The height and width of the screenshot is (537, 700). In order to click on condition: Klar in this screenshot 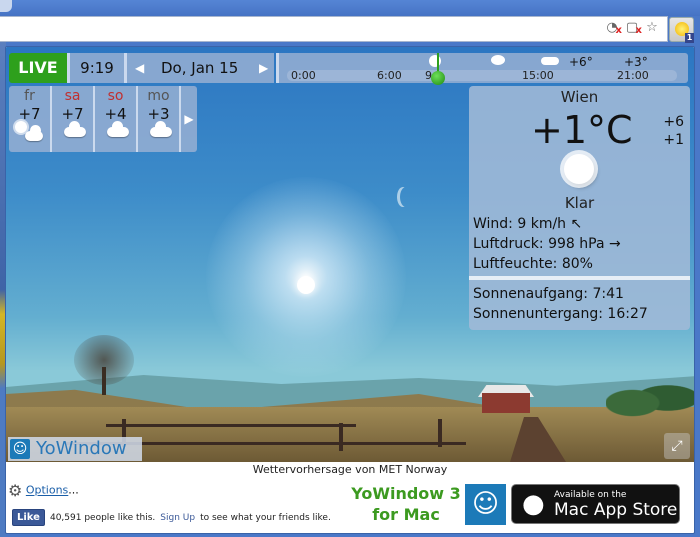, I will do `click(579, 203)`.